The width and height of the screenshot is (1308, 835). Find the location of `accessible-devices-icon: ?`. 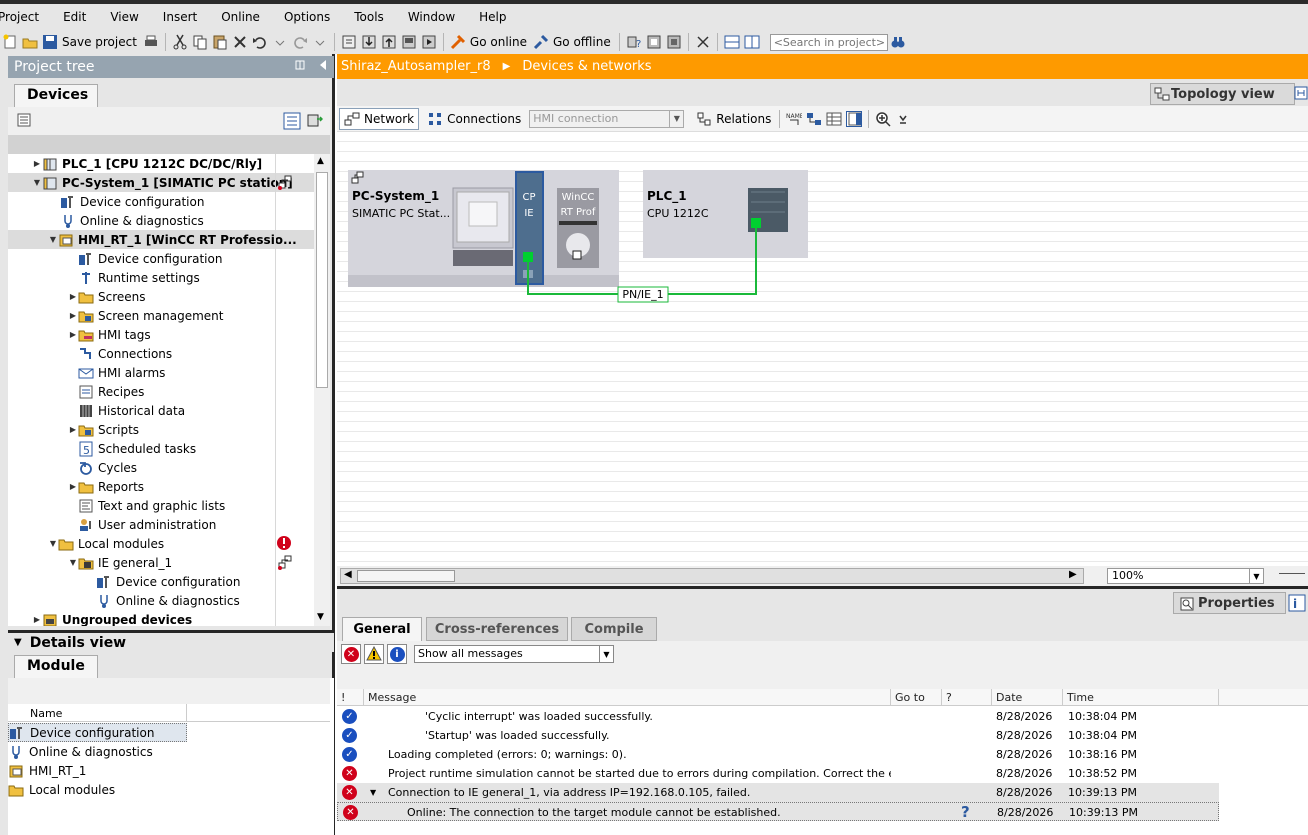

accessible-devices-icon: ? is located at coordinates (634, 42).